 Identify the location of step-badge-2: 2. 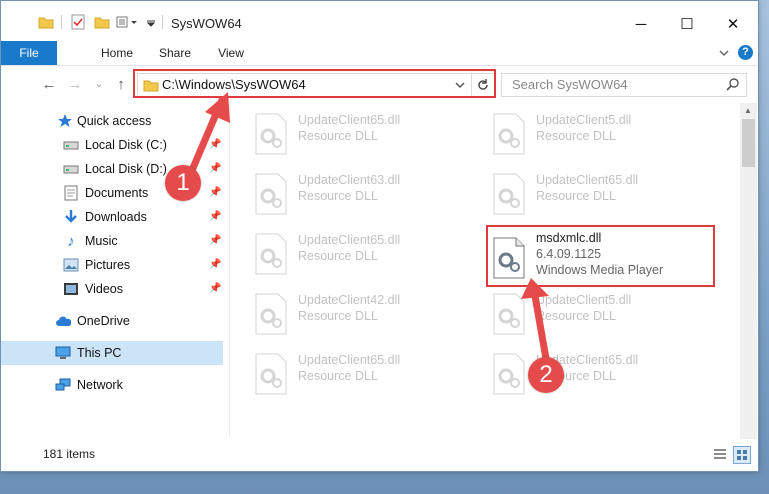
(546, 375).